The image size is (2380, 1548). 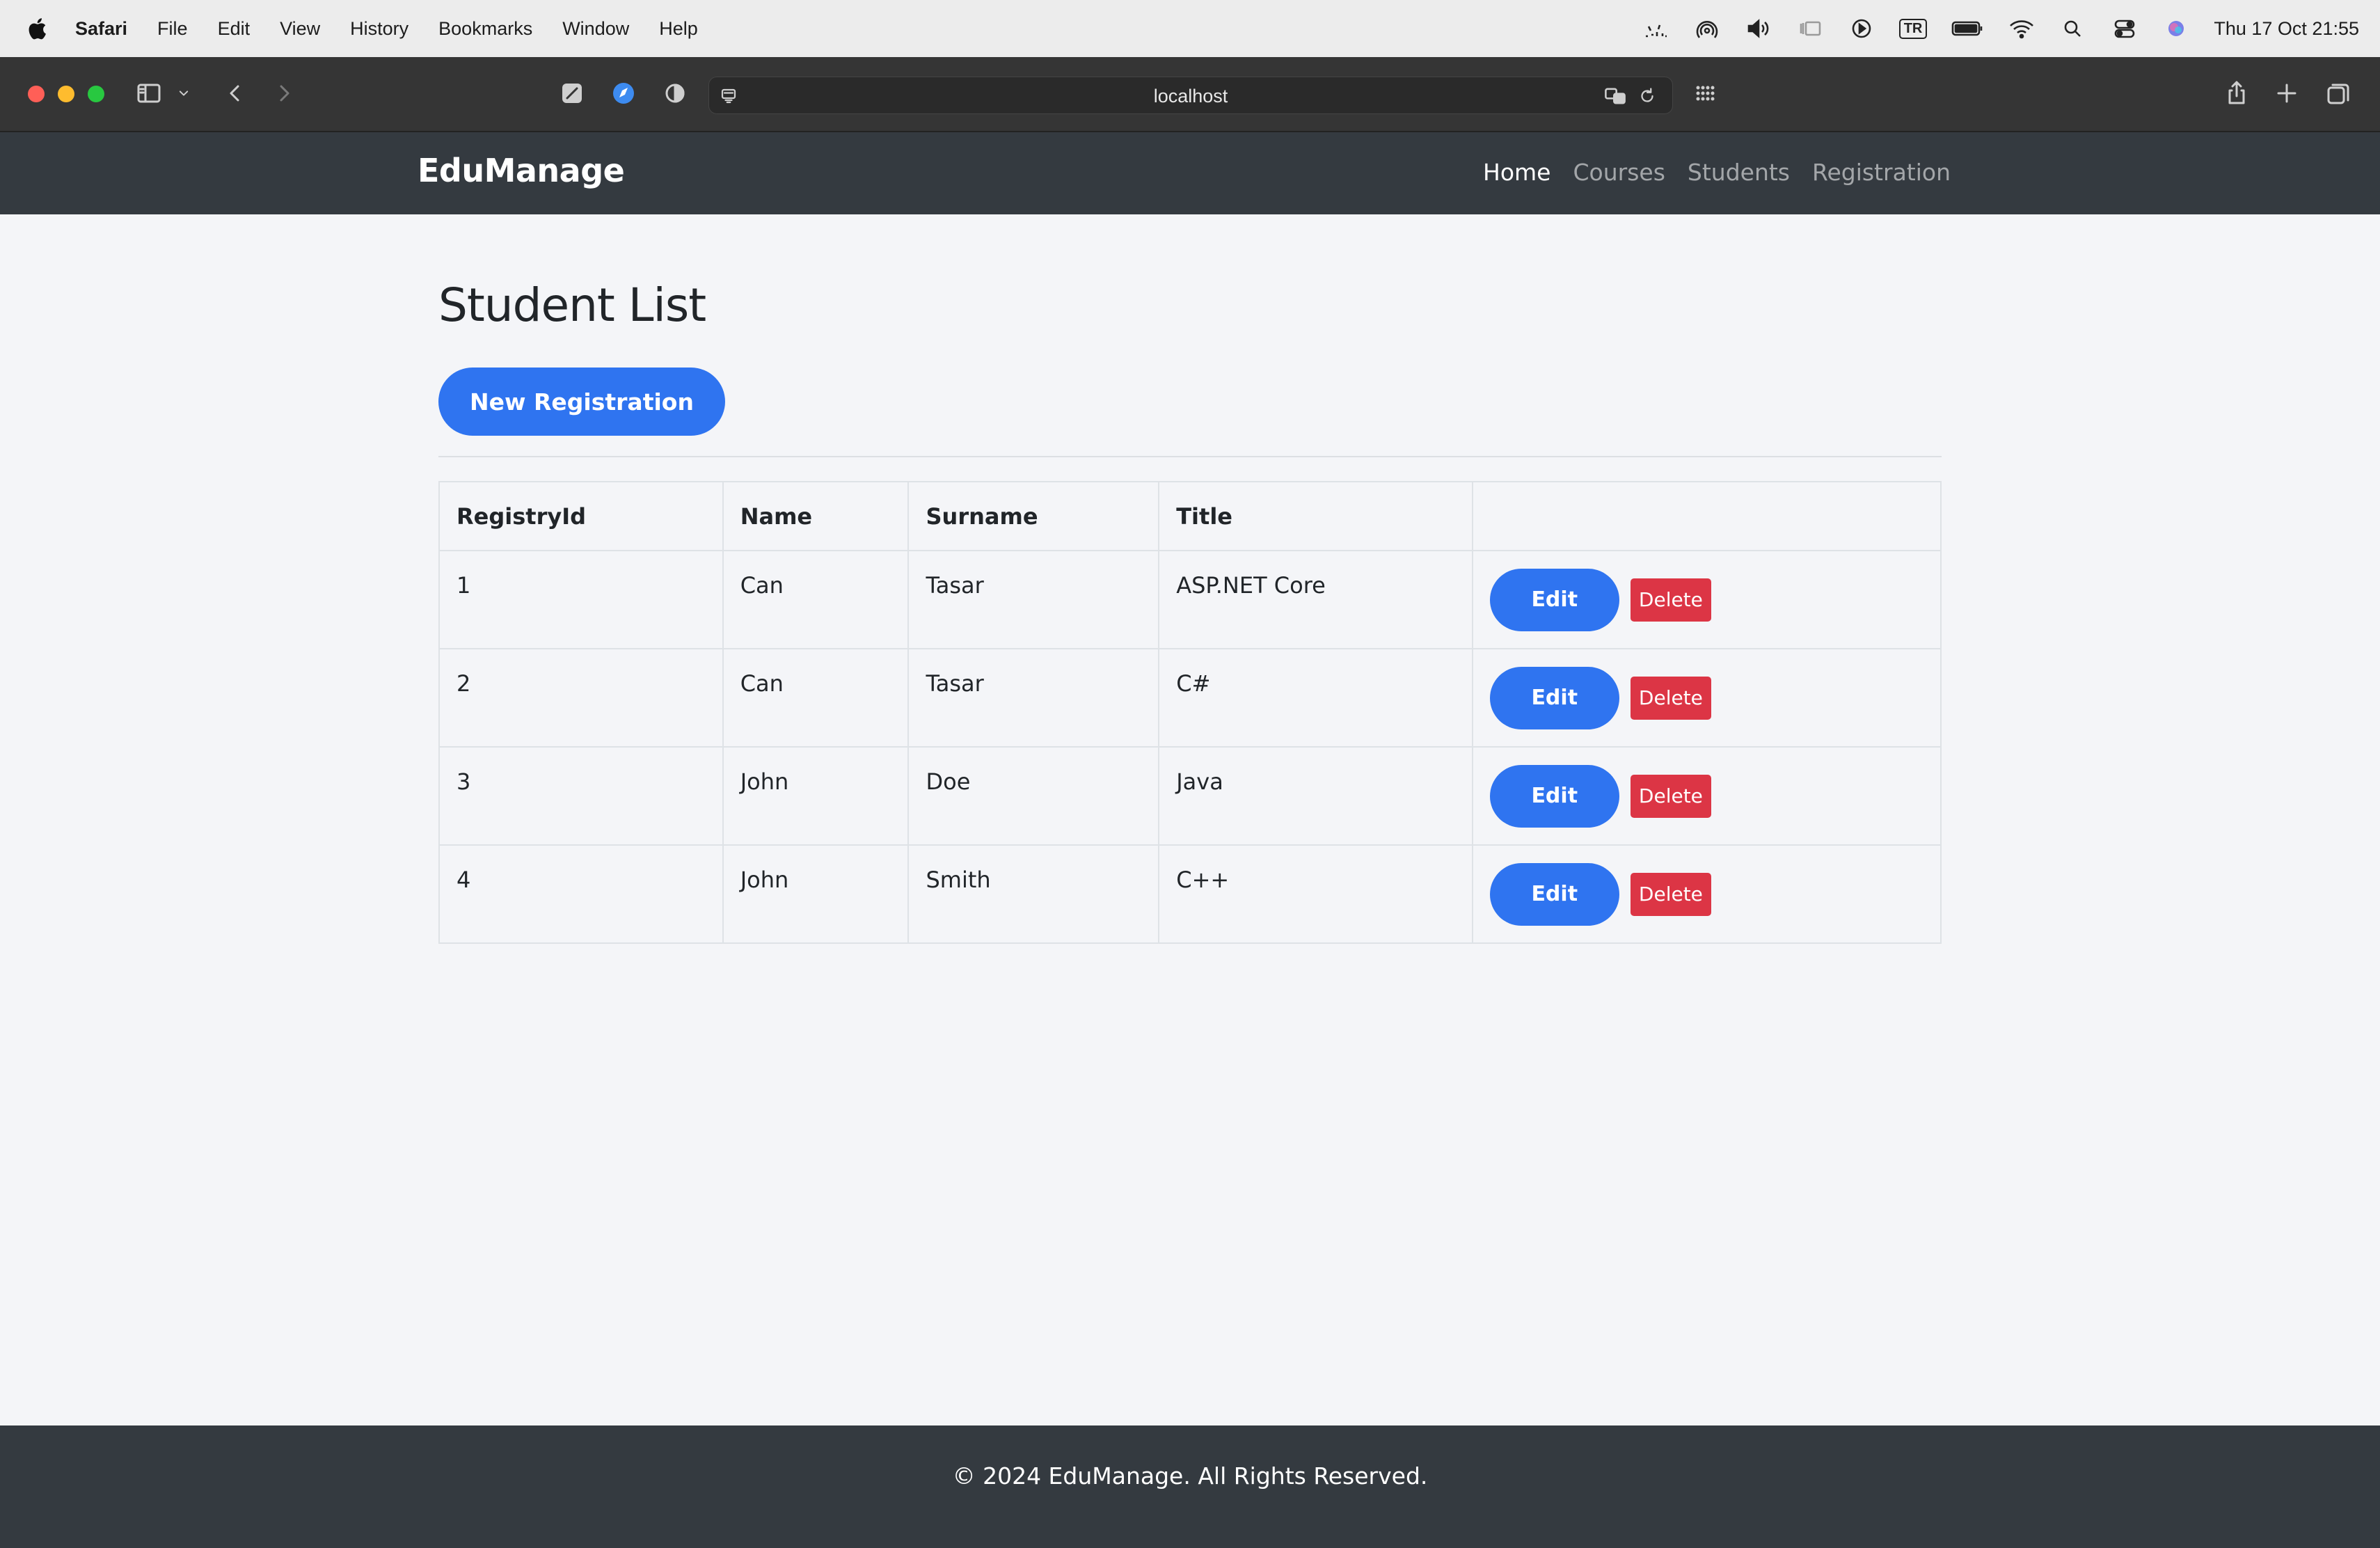 I want to click on table-row: 2 Can Tasar C# Edit Delete, so click(x=1190, y=698).